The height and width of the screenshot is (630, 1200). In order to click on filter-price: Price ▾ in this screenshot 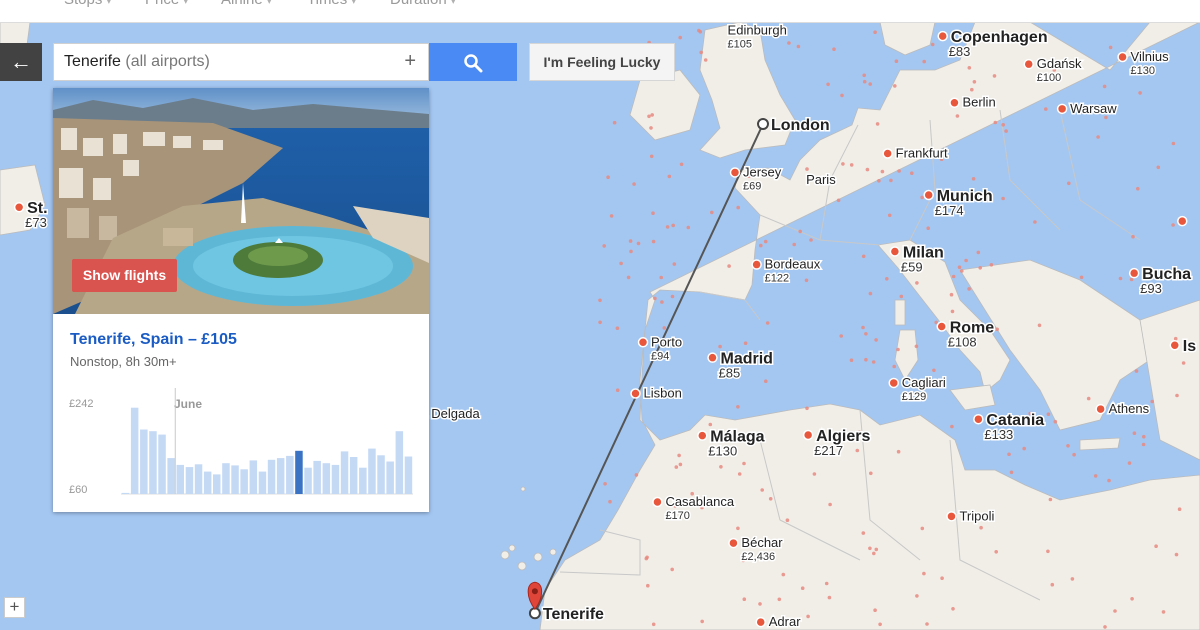, I will do `click(166, 4)`.